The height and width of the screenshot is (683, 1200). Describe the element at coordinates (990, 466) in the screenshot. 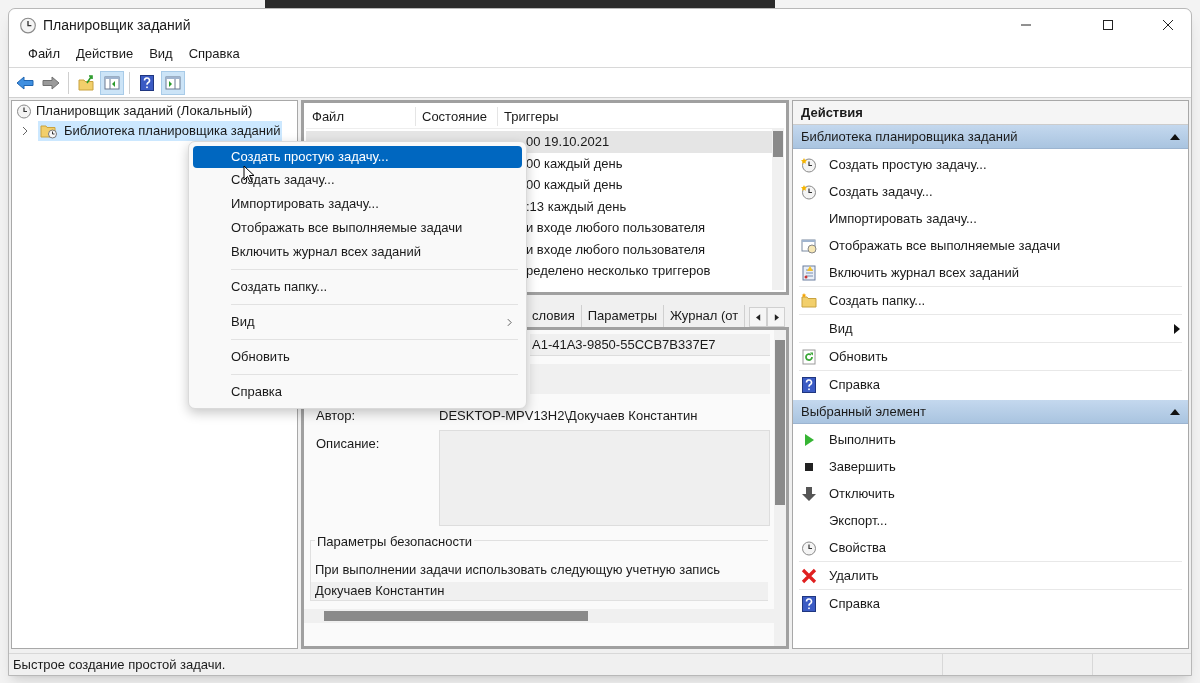

I see `action-item: Завершить` at that location.